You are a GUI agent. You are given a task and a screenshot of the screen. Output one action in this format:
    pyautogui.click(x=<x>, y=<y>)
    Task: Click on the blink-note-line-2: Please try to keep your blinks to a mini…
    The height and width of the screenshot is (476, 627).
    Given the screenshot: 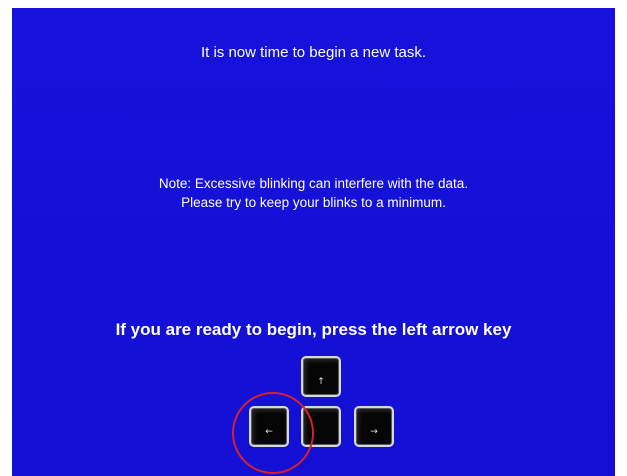 What is the action you would take?
    pyautogui.click(x=313, y=202)
    